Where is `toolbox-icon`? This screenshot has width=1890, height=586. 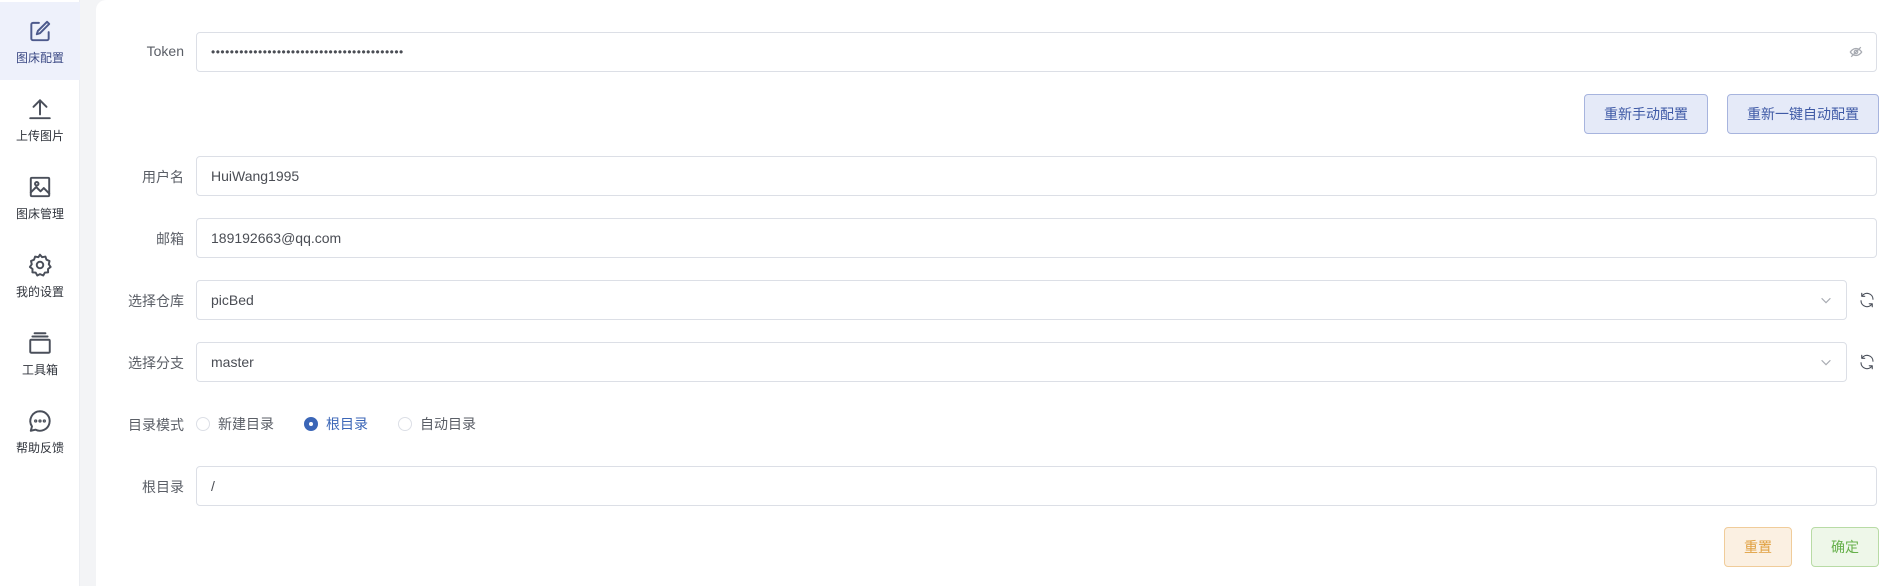
toolbox-icon is located at coordinates (40, 343).